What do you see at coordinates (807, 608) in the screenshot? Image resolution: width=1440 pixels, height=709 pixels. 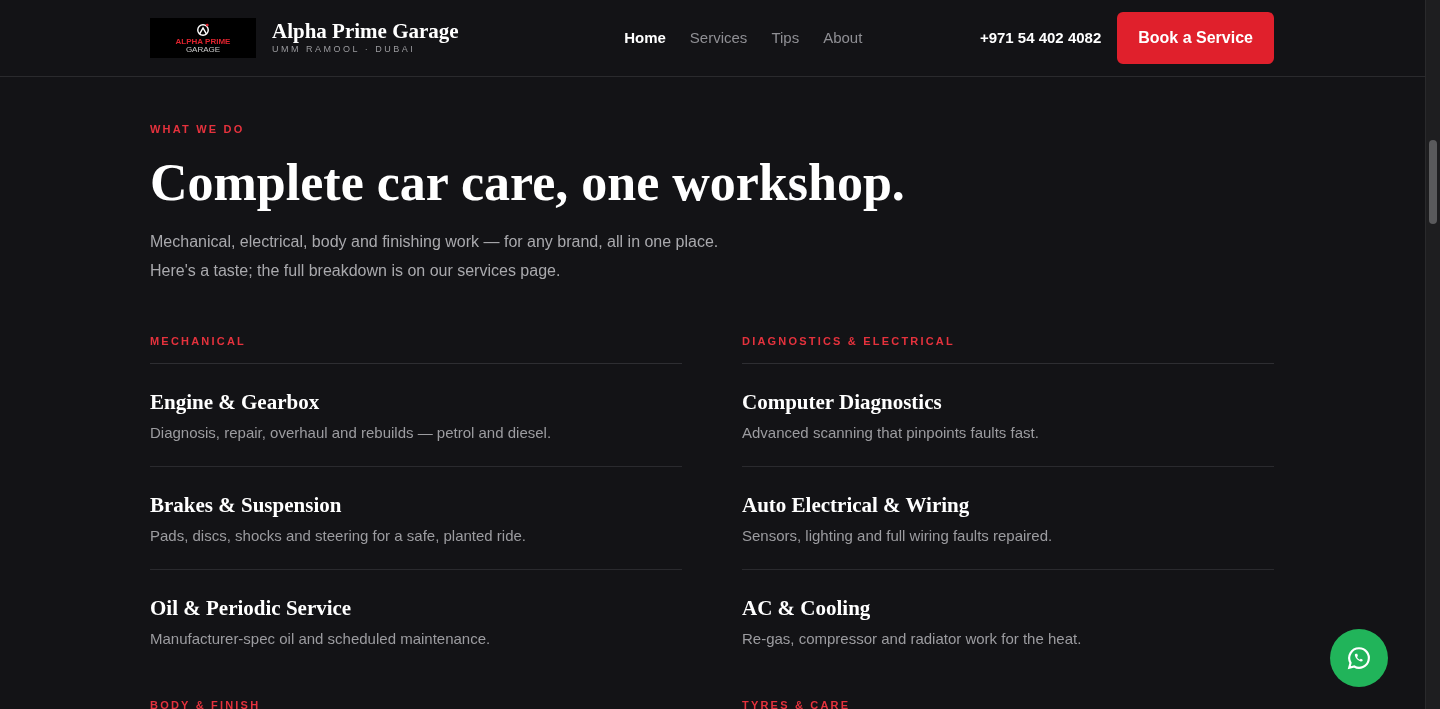 I see `service-title: AC & Cooling` at bounding box center [807, 608].